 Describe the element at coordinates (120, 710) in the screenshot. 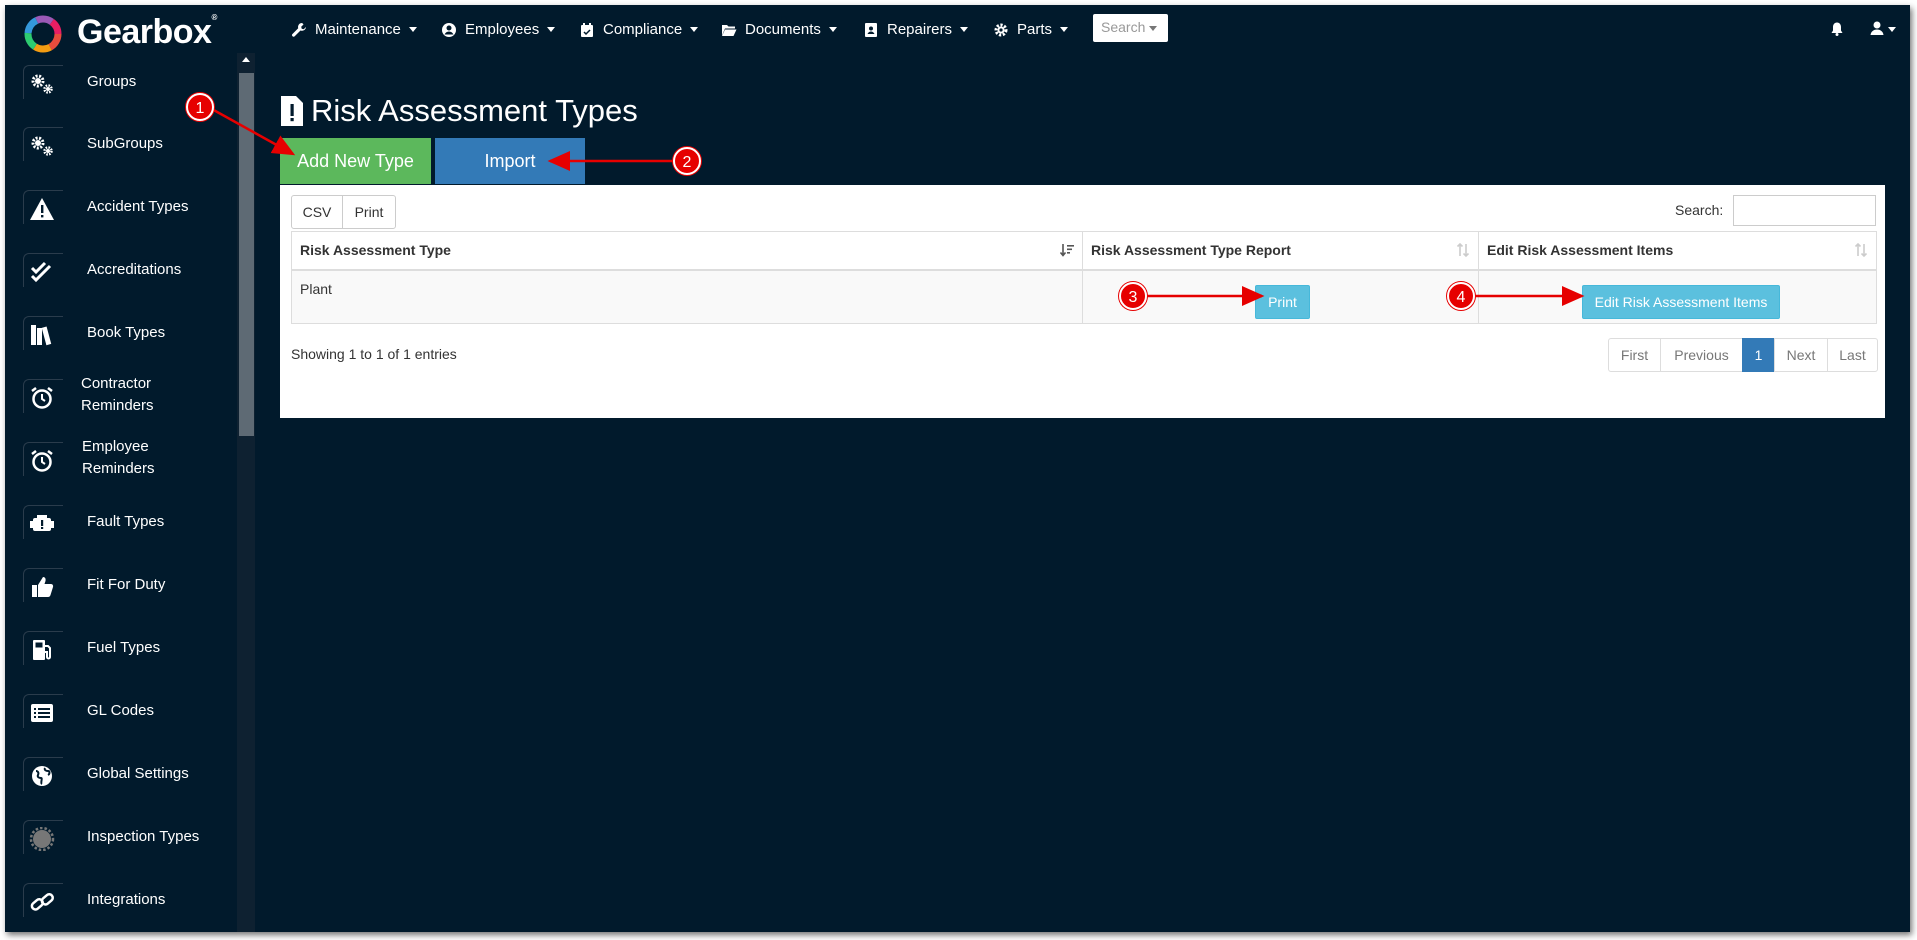

I see `sidebar-item-label: GL Codes` at that location.